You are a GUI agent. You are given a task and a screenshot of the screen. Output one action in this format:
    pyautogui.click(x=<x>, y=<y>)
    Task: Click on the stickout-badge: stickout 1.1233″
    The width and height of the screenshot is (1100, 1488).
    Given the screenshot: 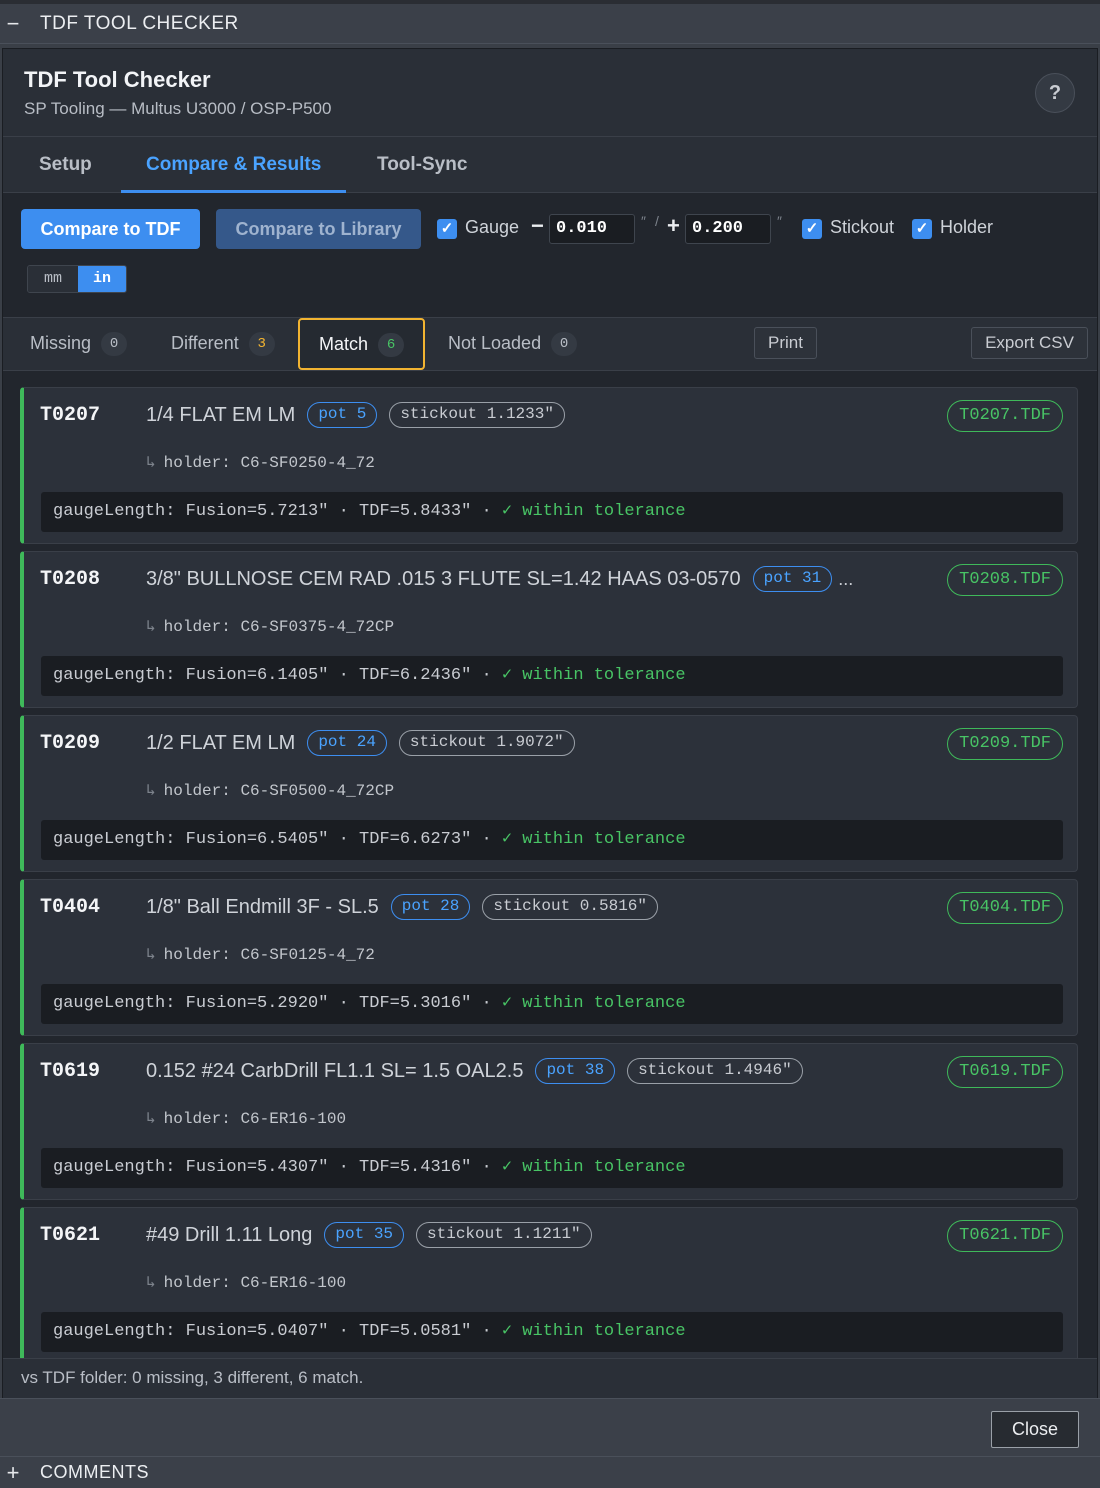 What is the action you would take?
    pyautogui.click(x=477, y=415)
    